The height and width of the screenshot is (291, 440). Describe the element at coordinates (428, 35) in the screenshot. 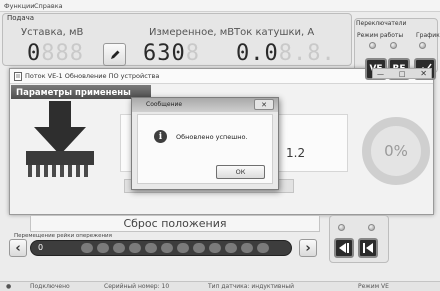

I see `graph-label: График` at that location.